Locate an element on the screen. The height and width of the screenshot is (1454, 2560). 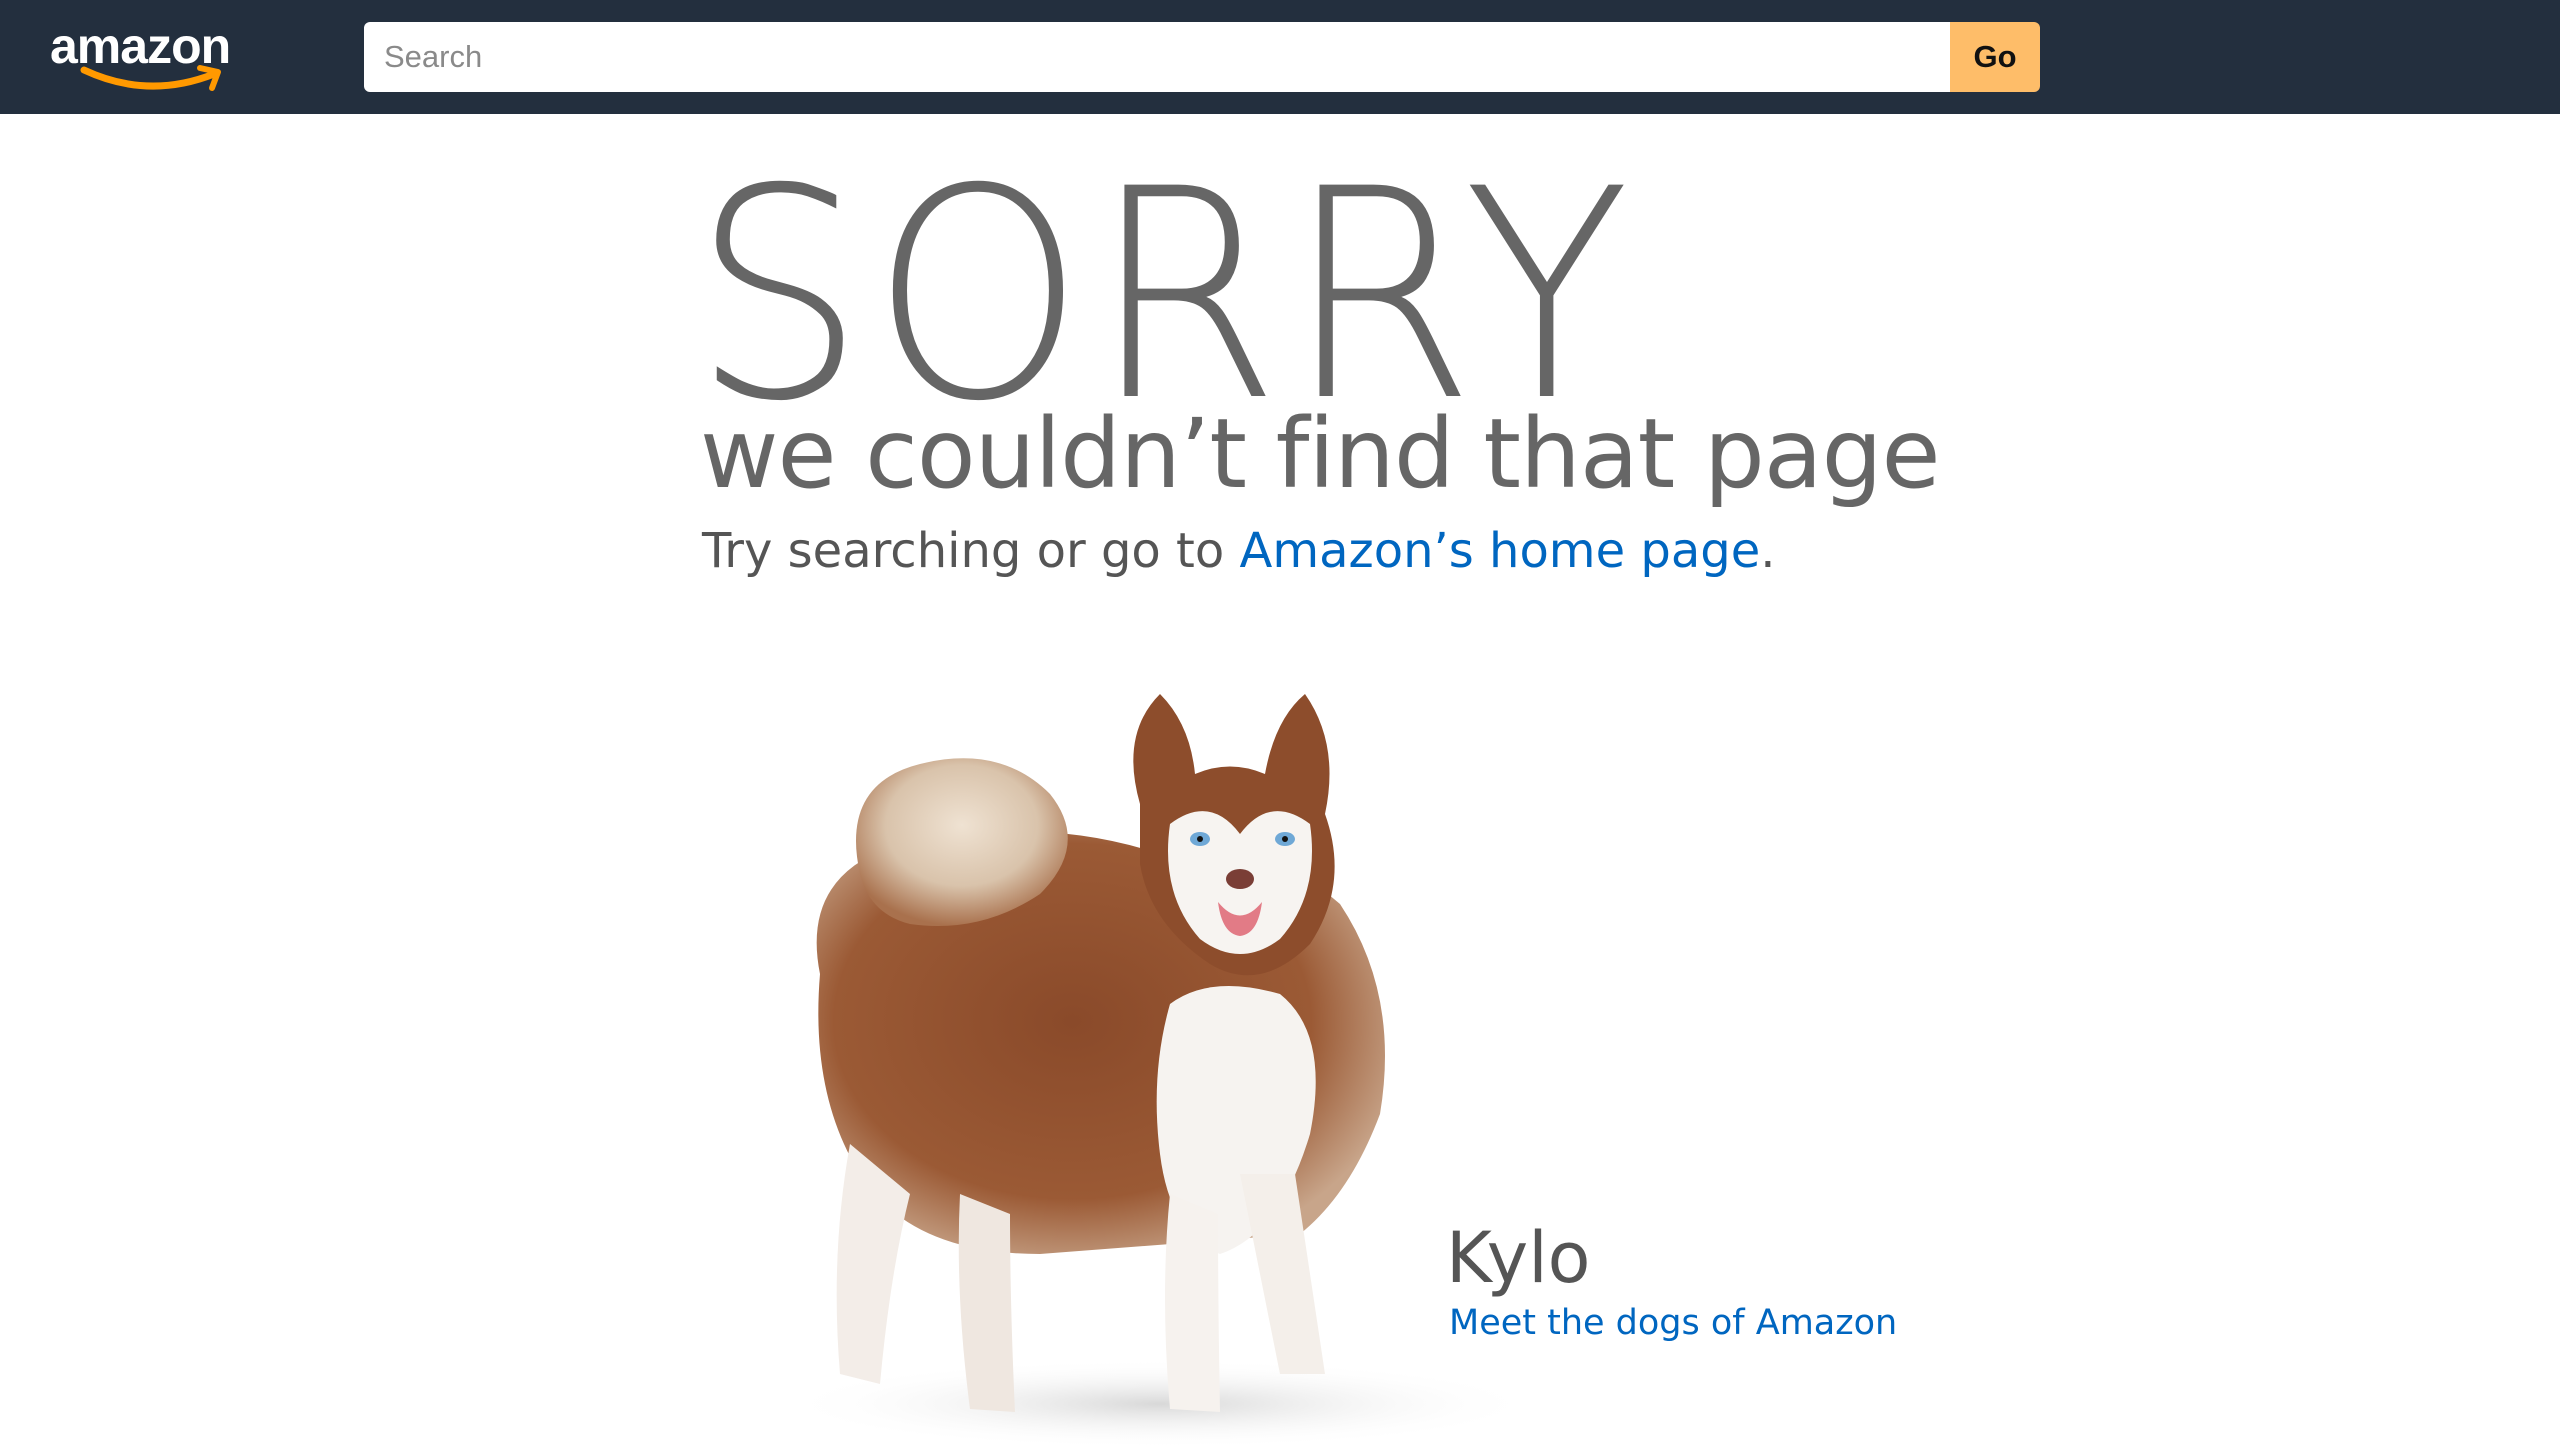
top-navigation-bar: amazon Go is located at coordinates (1280, 57).